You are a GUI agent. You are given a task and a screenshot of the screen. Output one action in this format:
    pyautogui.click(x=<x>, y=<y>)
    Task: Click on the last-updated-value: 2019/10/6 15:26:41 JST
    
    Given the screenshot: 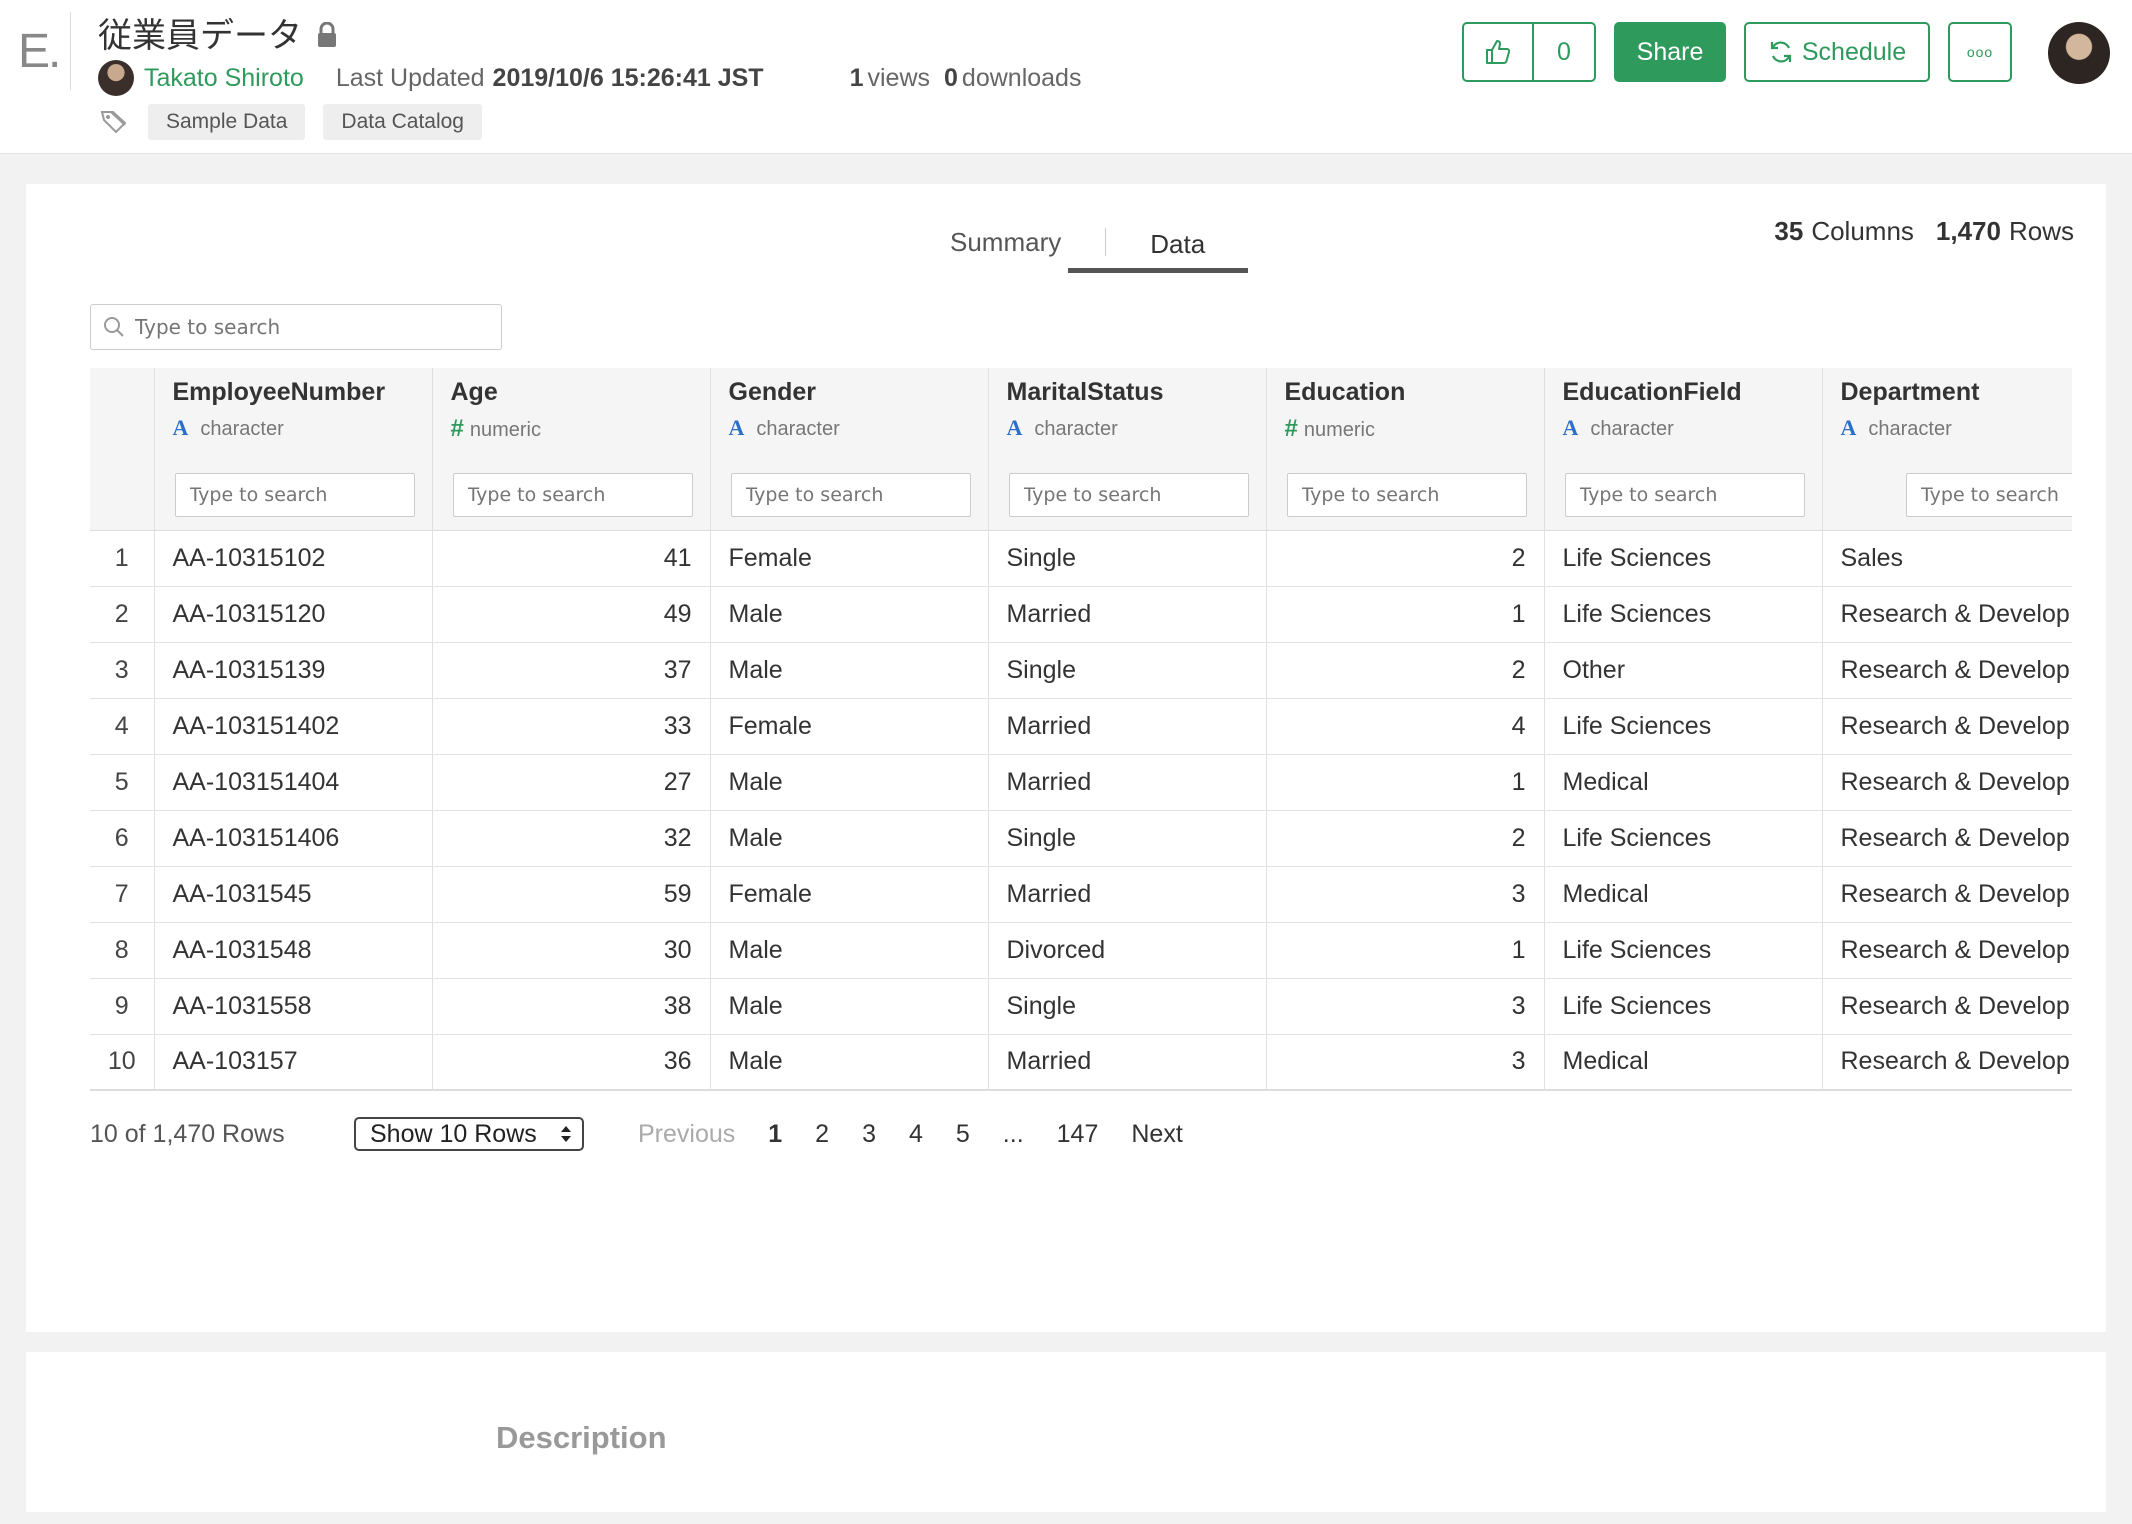 What is the action you would take?
    pyautogui.click(x=628, y=77)
    